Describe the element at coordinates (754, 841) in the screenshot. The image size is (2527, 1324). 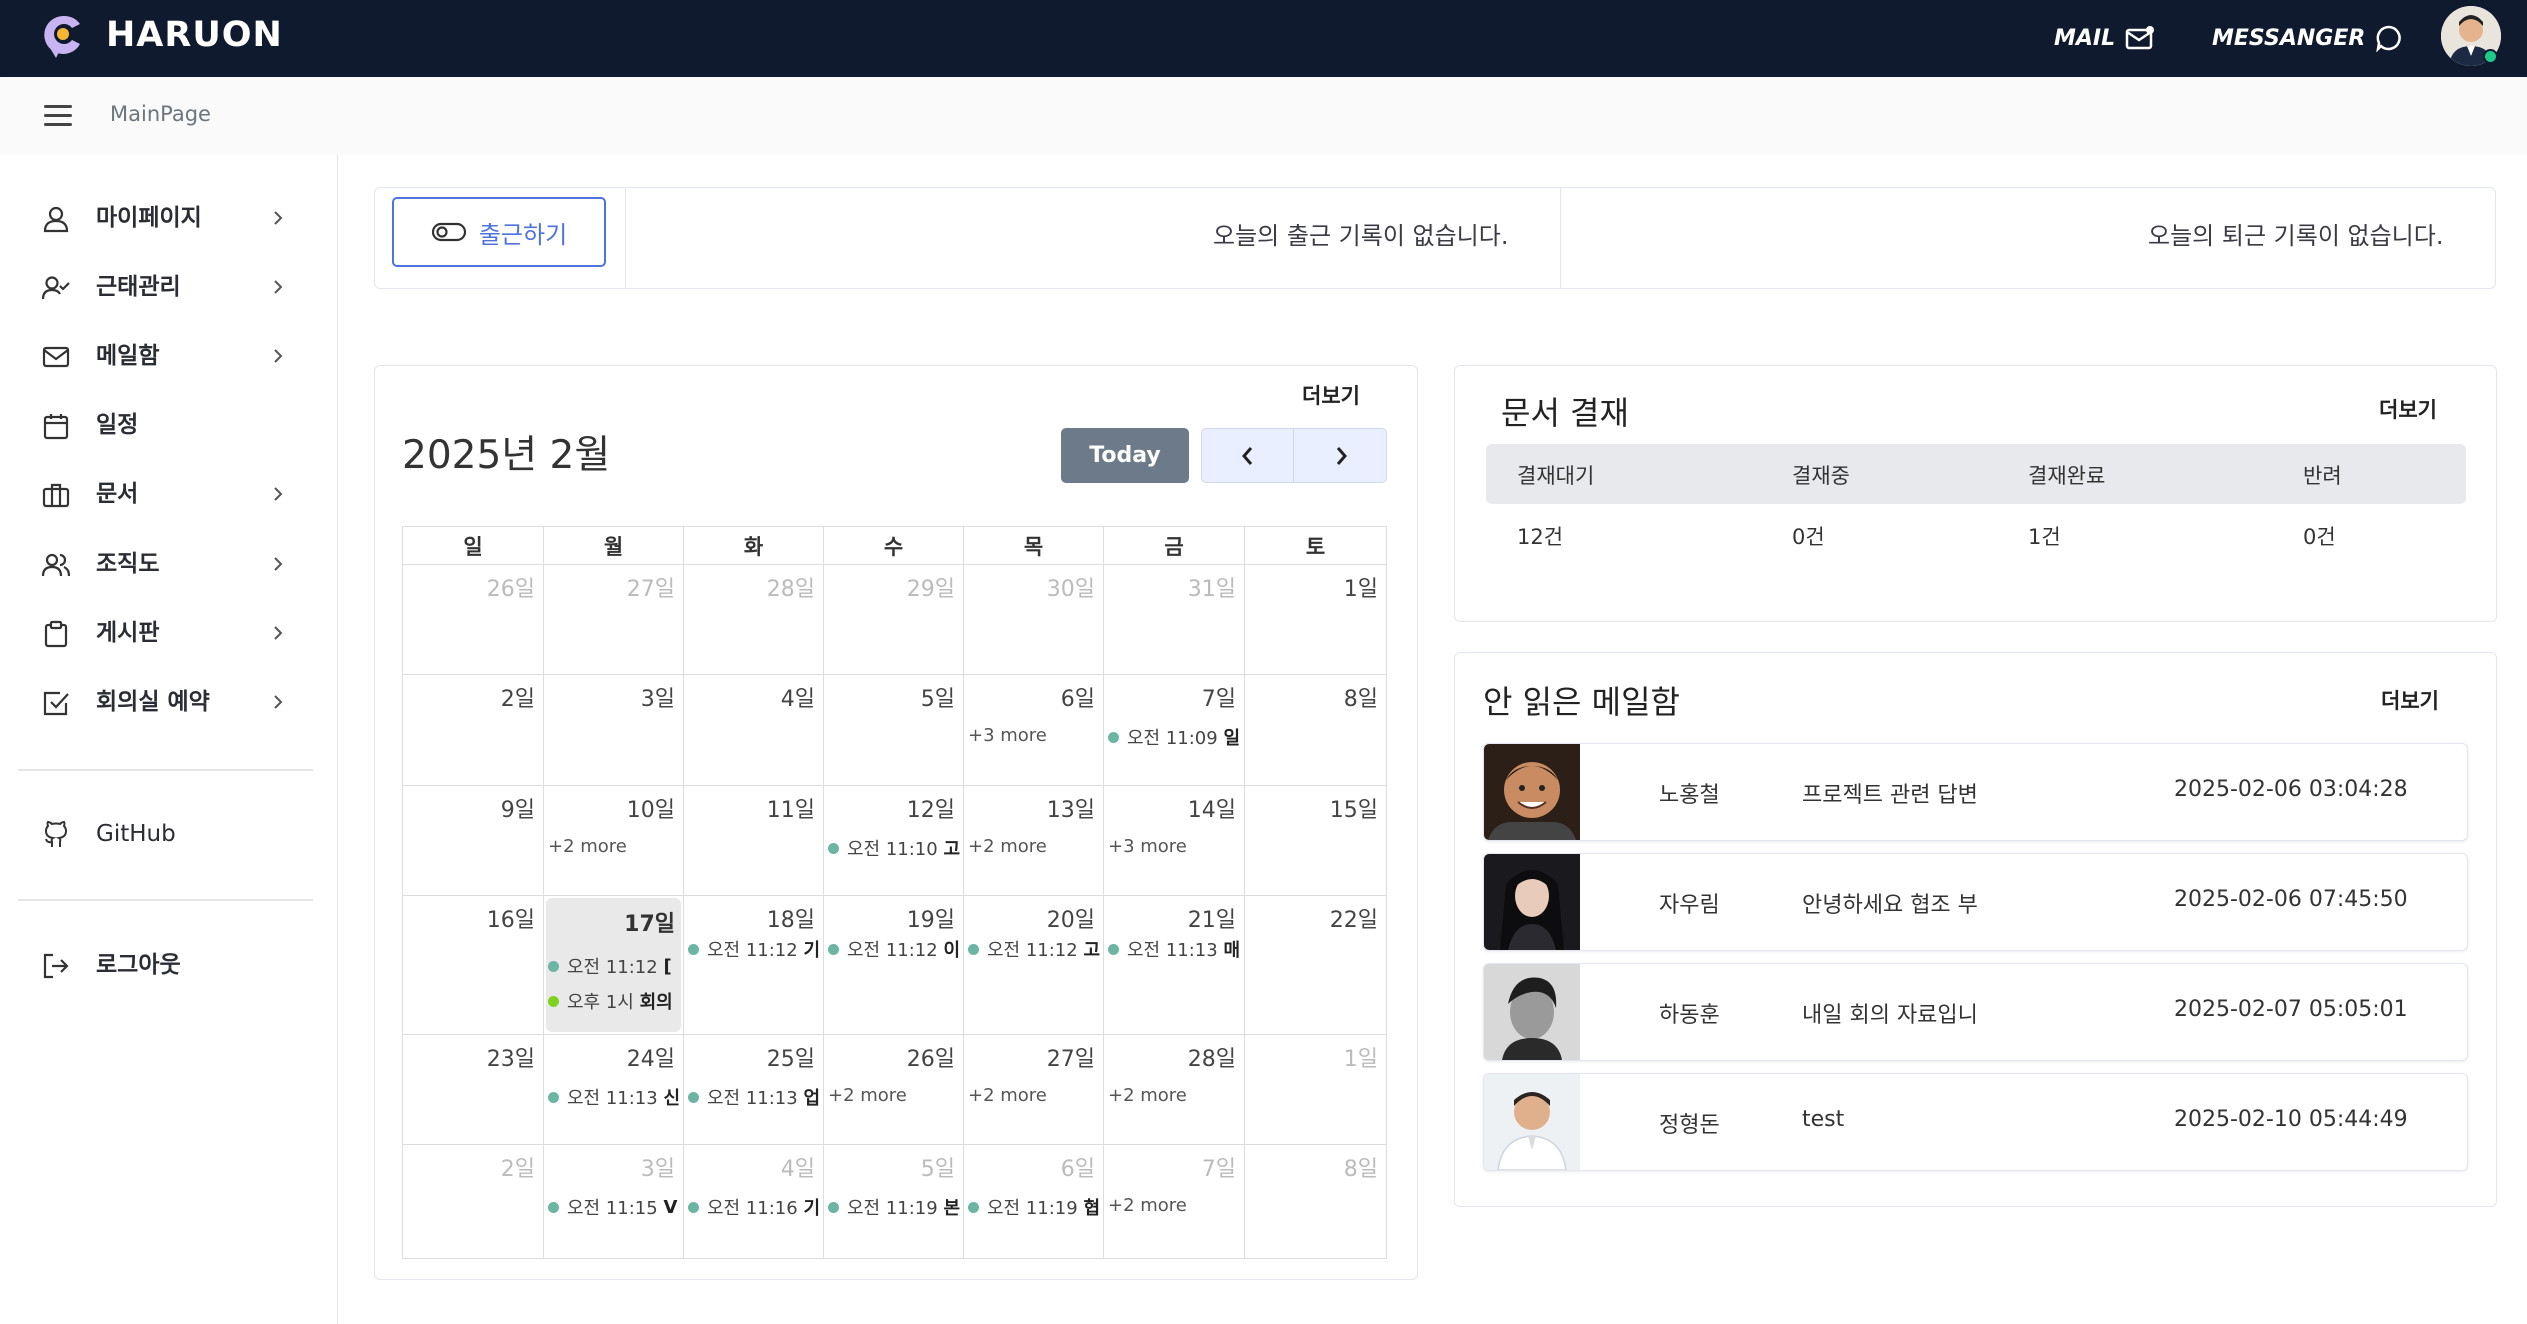
I see `day-cell: 11일` at that location.